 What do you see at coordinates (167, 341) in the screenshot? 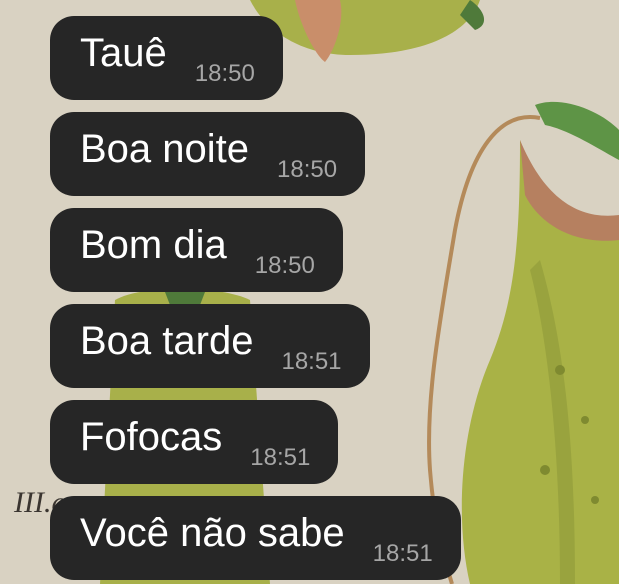
I see `message-text: Boa tarde` at bounding box center [167, 341].